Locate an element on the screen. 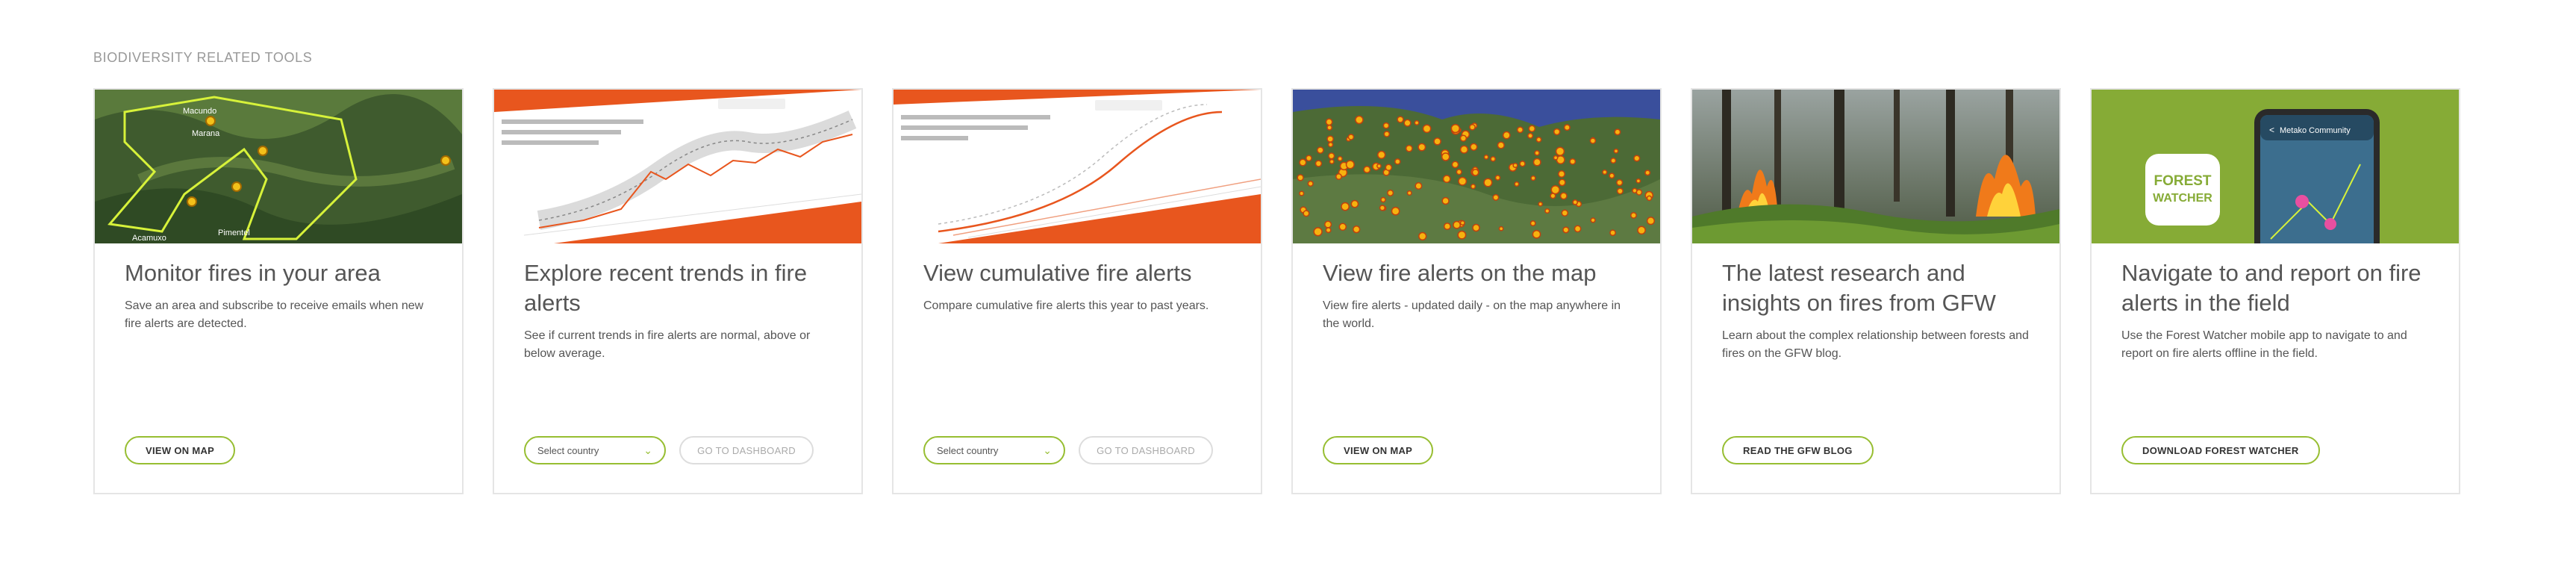 The image size is (2576, 569). card-title: Explore recent trends in fire alerts is located at coordinates (666, 288).